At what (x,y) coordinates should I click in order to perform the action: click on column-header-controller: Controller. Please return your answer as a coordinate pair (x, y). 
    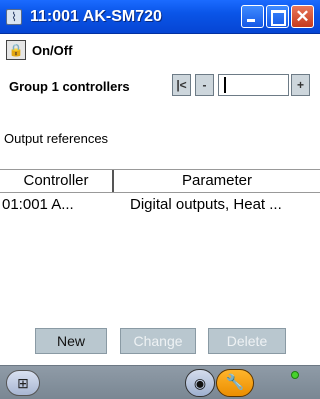
    Looking at the image, I should click on (57, 181).